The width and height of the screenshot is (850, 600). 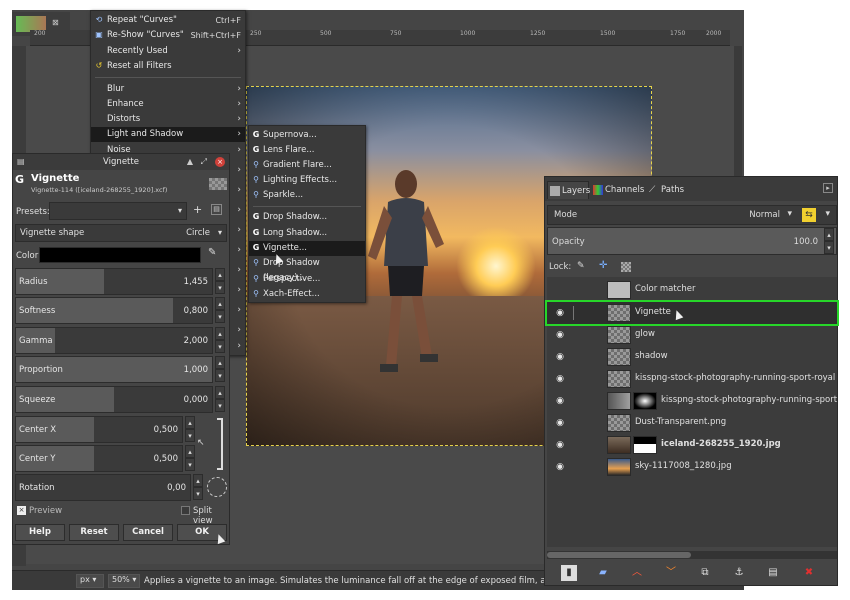 I want to click on radius-spinner: ▴ ▾, so click(x=220, y=281).